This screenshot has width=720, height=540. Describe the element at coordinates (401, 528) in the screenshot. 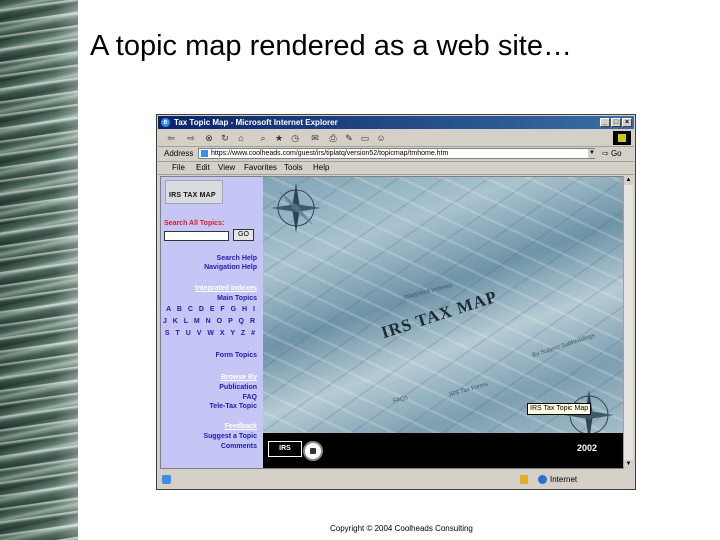

I see `copyright-text: Copyright © 2004 Coolheads Consulting` at that location.